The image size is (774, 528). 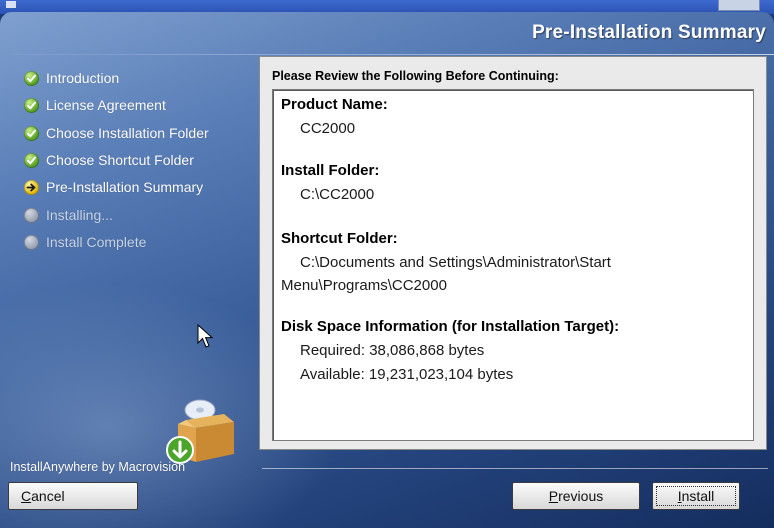 I want to click on install-label: nstall, so click(x=698, y=496).